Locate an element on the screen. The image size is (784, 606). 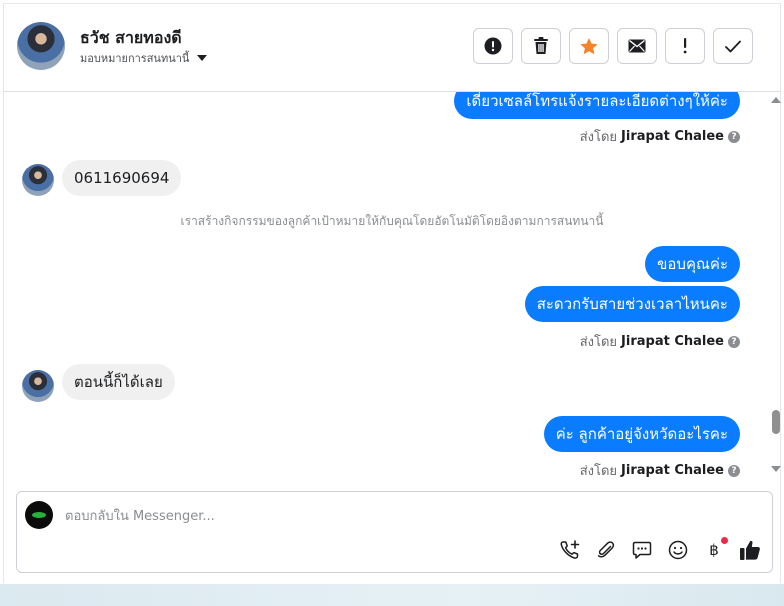
message-bubble-outgoing: ค่ะ ลูกค้าอยู่จังหวัดอะไรคะ is located at coordinates (641, 434).